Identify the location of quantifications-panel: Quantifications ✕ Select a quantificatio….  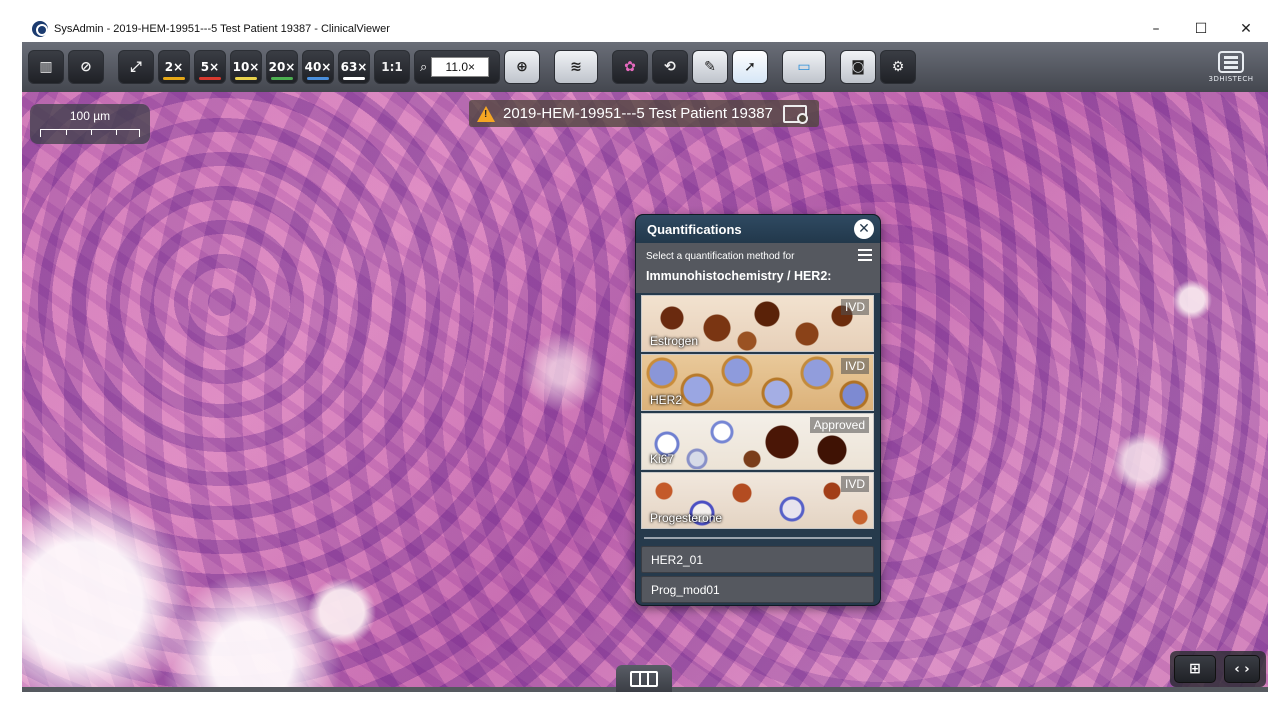
(758, 410).